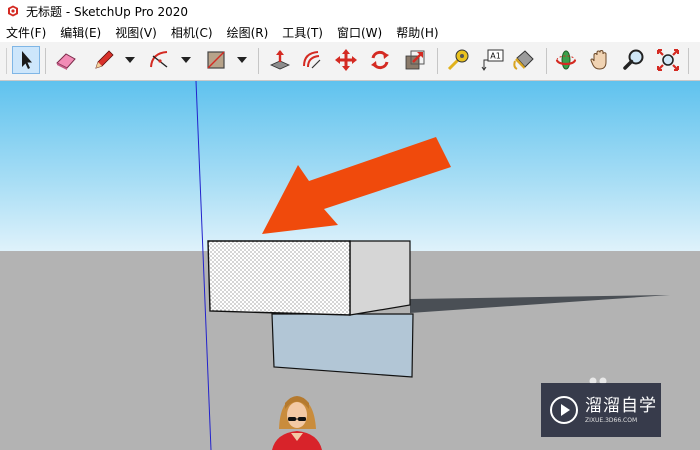 This screenshot has height=450, width=700. Describe the element at coordinates (107, 11) in the screenshot. I see `window-title: 无标题 - SketchUp Pro 2020` at that location.